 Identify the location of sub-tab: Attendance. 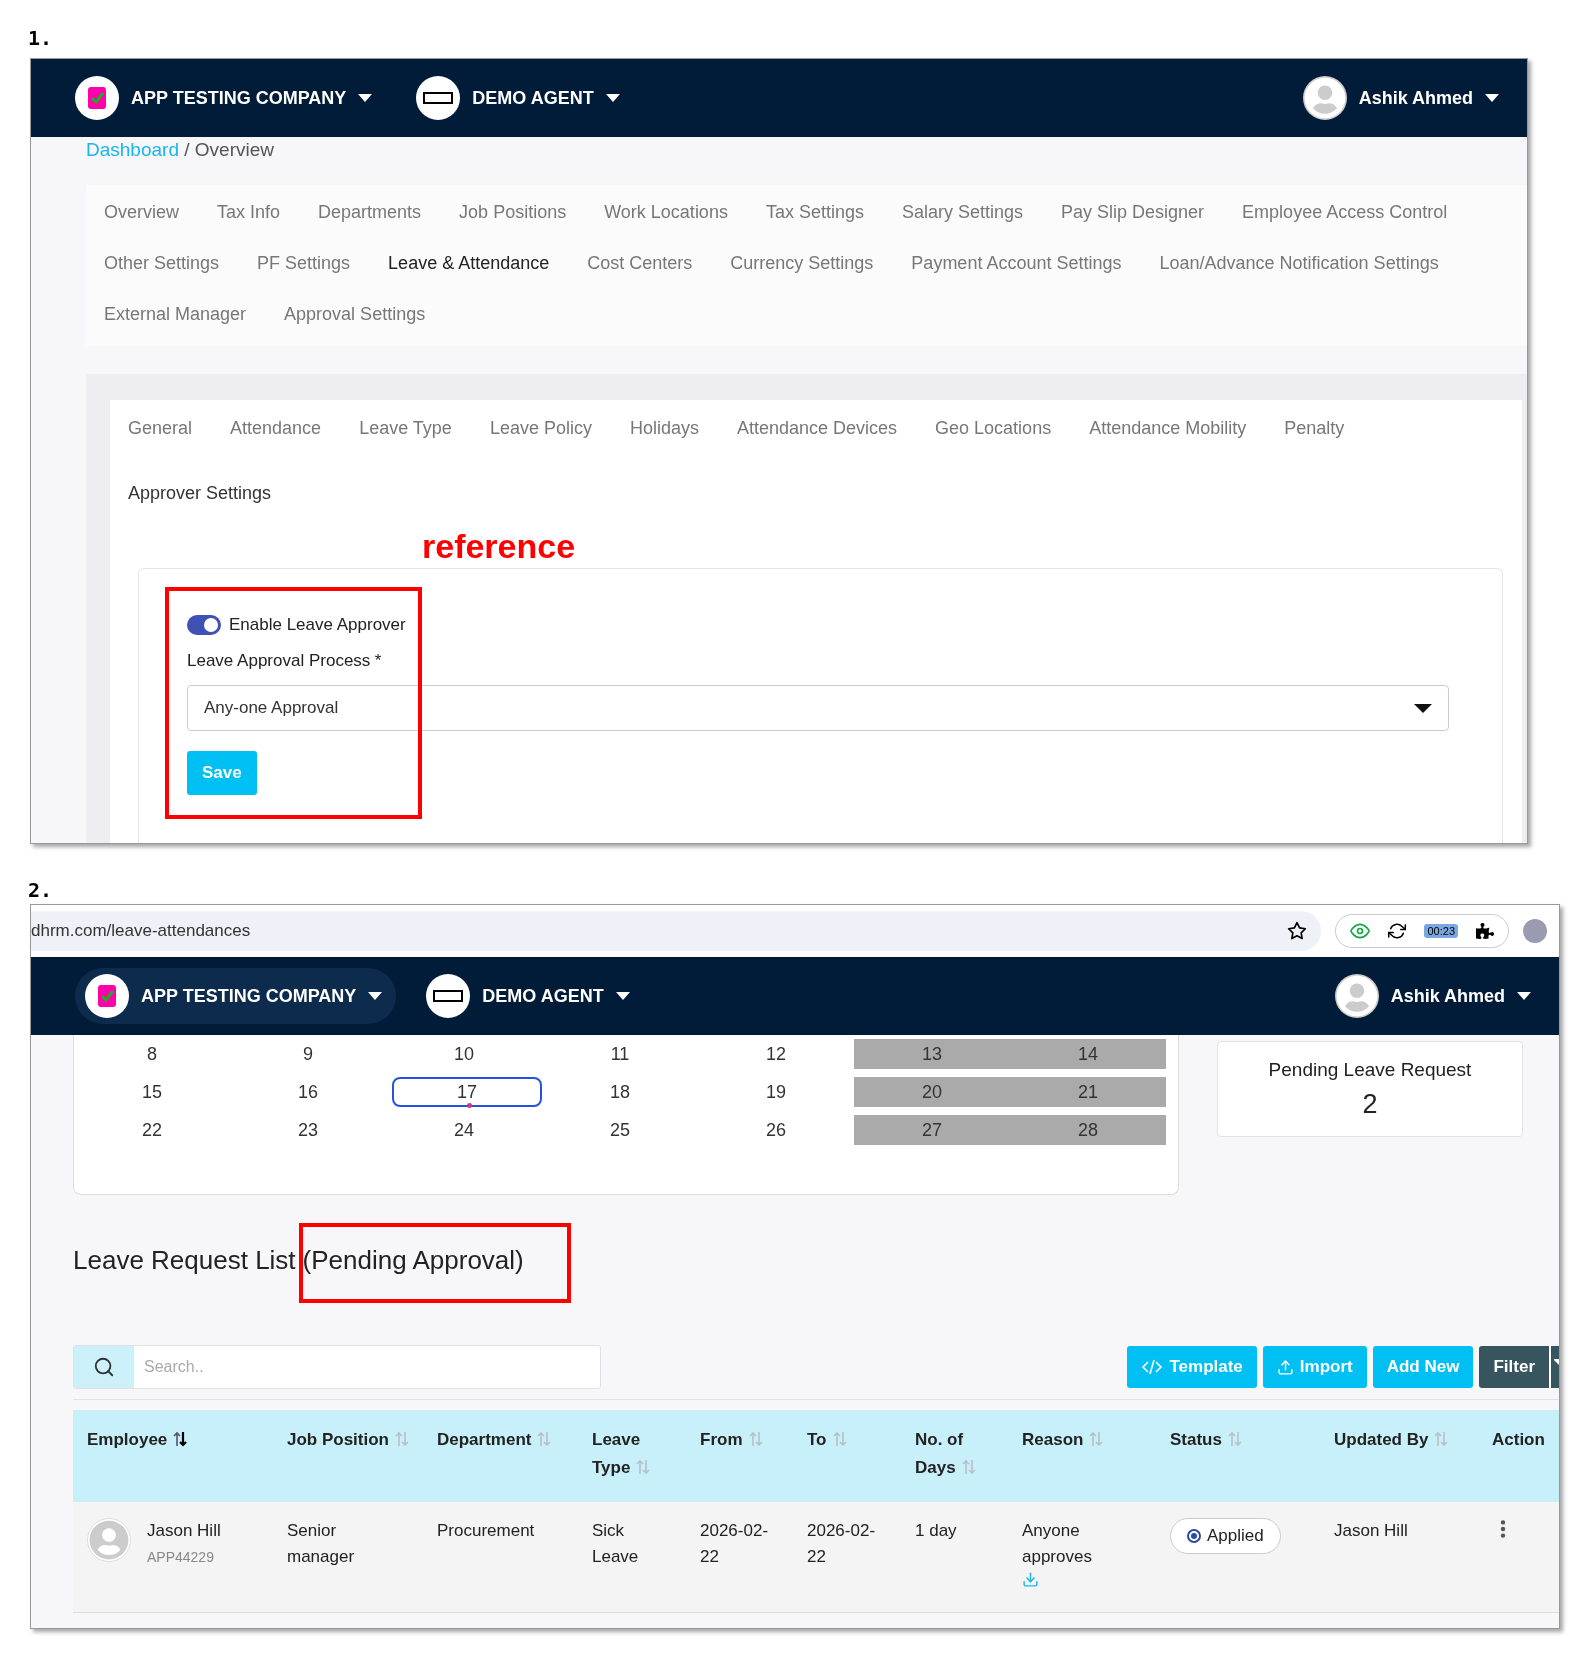
(276, 428).